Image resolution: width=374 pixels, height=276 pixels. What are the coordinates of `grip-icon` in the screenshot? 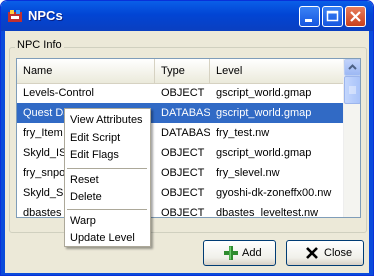 It's located at (352, 90).